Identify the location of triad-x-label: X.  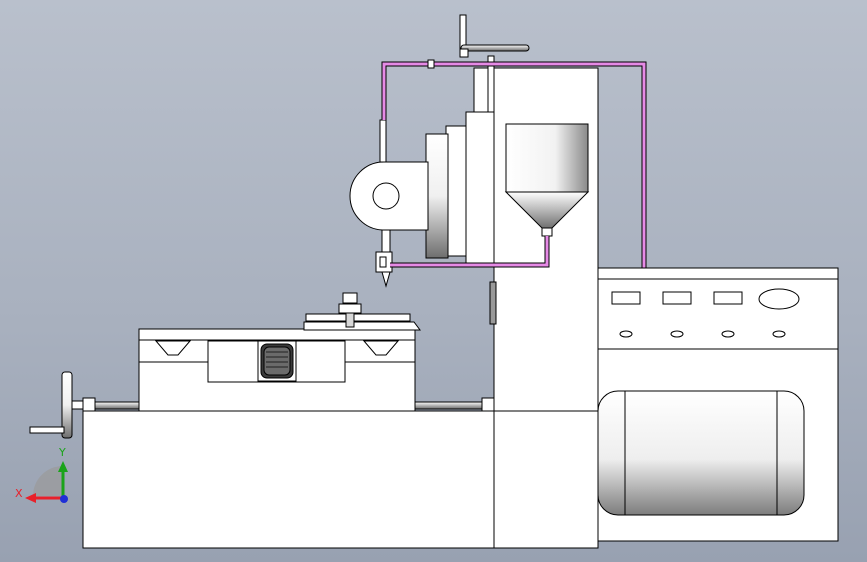
(19, 493).